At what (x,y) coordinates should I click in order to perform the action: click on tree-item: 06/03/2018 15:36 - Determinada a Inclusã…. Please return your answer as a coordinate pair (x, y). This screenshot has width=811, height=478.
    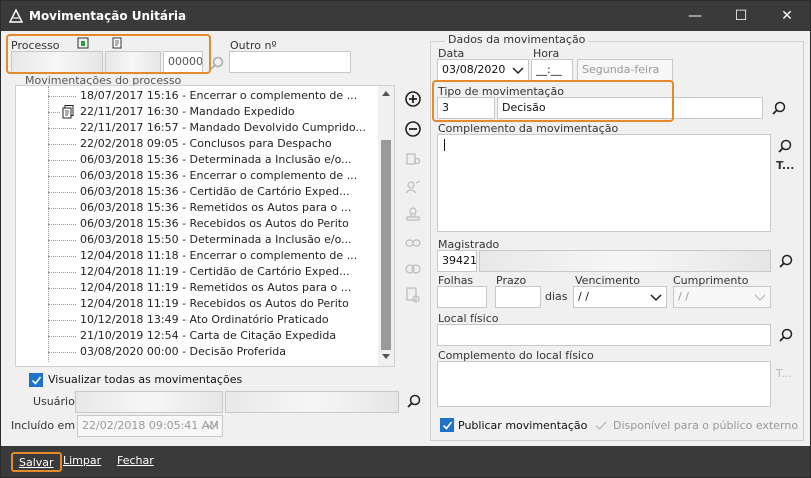
    Looking at the image, I should click on (197, 160).